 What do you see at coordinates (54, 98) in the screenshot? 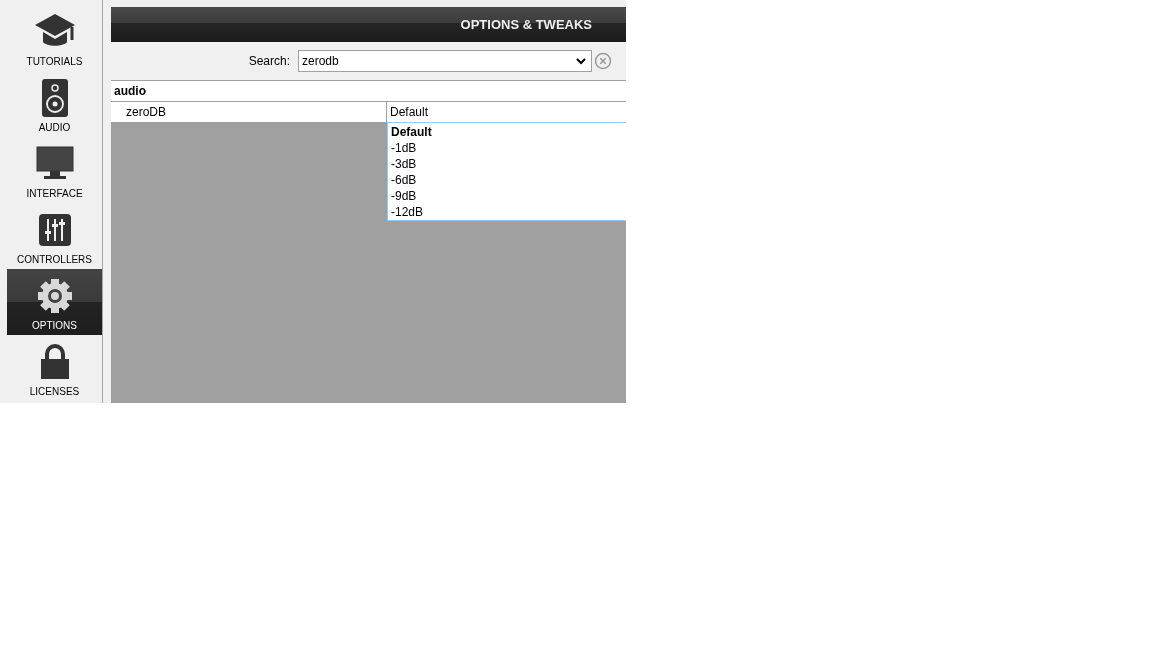
I see `speaker-icon` at bounding box center [54, 98].